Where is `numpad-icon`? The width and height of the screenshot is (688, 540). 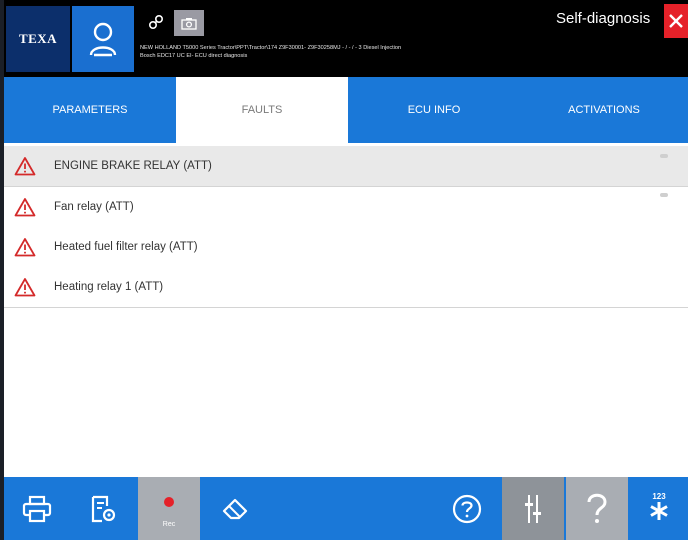
numpad-icon is located at coordinates (659, 511).